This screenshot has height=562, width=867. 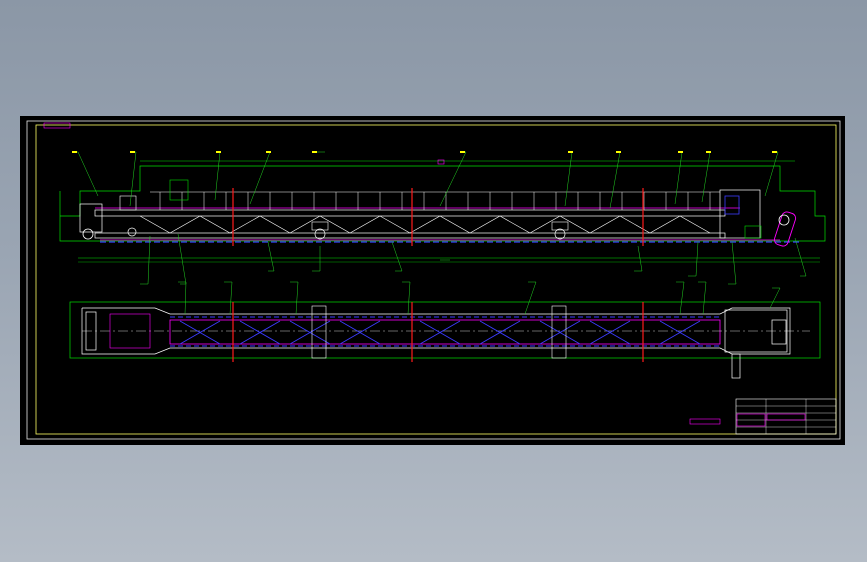 What do you see at coordinates (705, 421) in the screenshot?
I see `note-marker` at bounding box center [705, 421].